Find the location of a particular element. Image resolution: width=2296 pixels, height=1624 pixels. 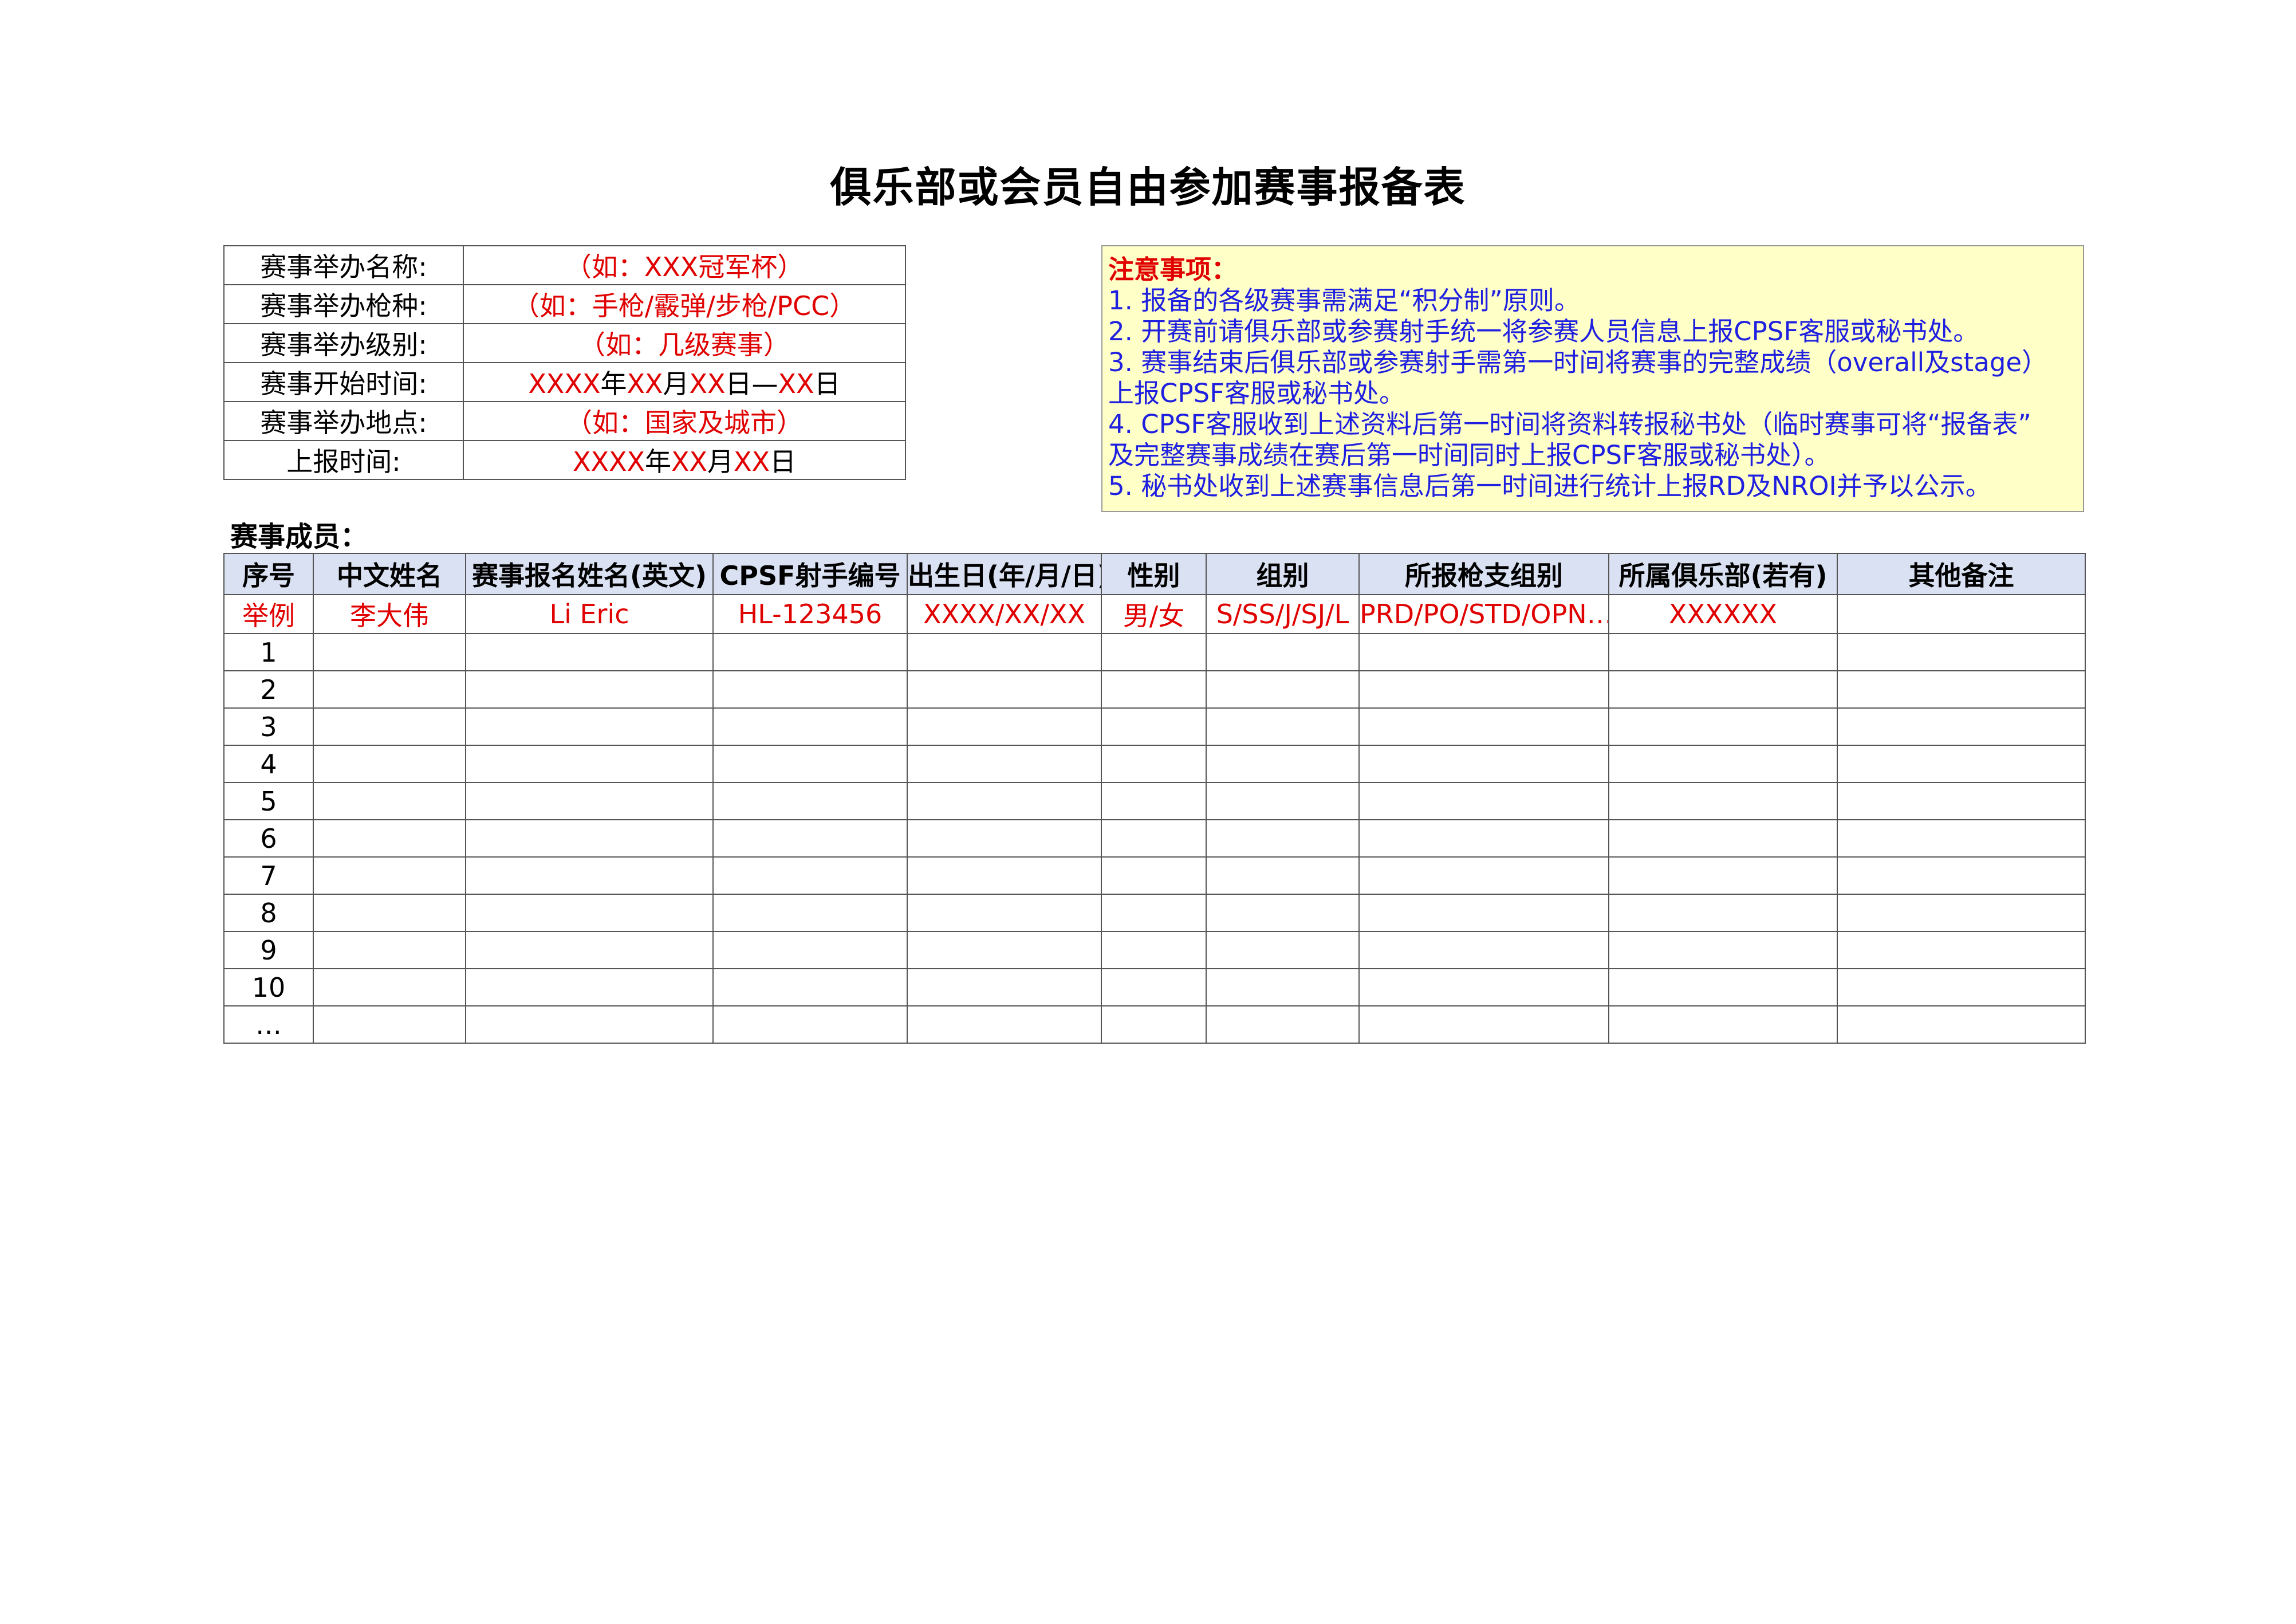

info-value: （如：几级赛事） is located at coordinates (684, 343).